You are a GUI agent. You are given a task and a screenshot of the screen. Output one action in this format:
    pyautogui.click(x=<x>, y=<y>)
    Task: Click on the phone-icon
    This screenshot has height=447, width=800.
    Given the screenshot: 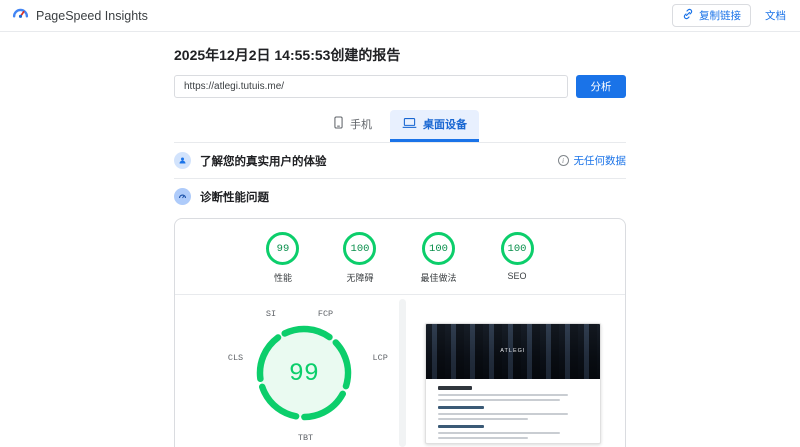 What is the action you would take?
    pyautogui.click(x=338, y=124)
    